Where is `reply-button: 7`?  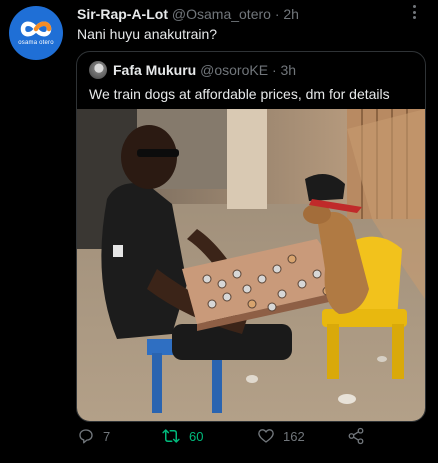
reply-button: 7 is located at coordinates (93, 436).